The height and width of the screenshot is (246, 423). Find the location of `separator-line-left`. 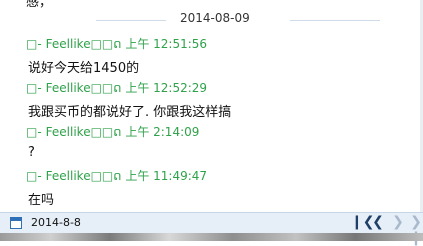

separator-line-left is located at coordinates (131, 20).